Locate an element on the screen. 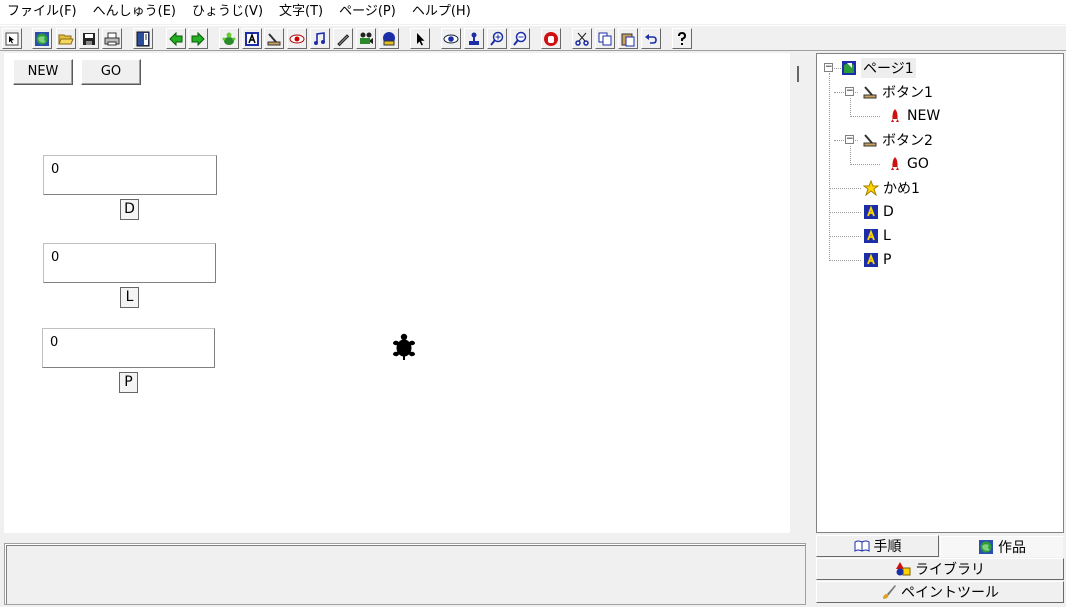 The image size is (1066, 607). zoom-out-icon is located at coordinates (520, 38).